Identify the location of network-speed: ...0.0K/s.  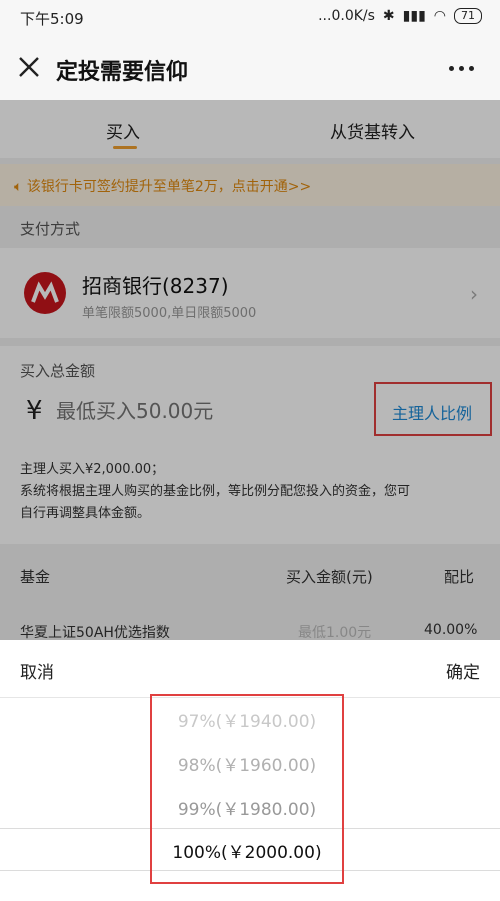
(346, 16).